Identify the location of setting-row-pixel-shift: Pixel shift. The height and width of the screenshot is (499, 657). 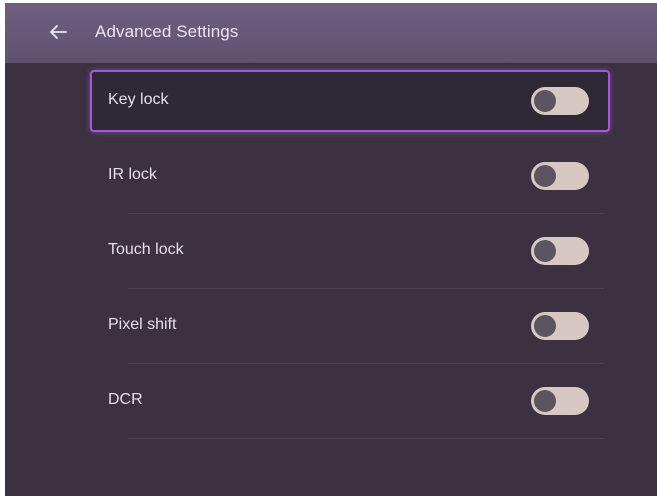
(350, 329).